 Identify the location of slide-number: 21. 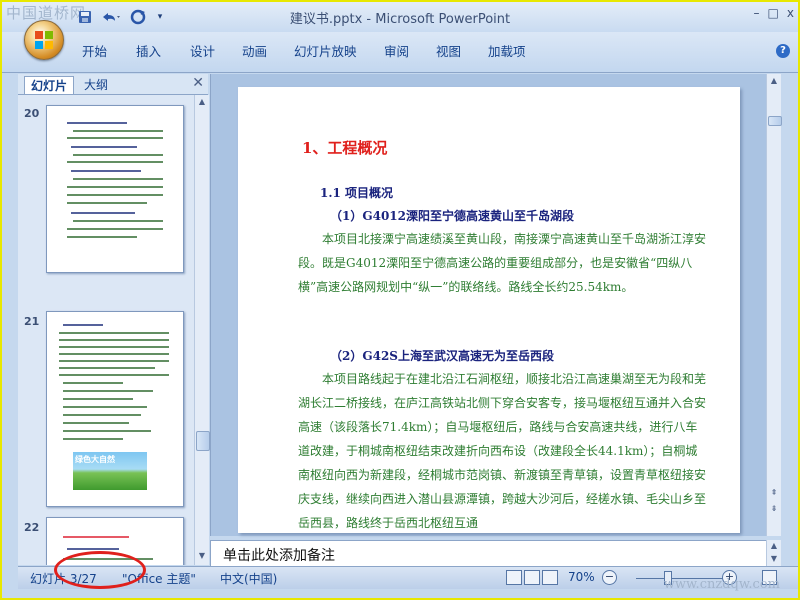
(32, 321).